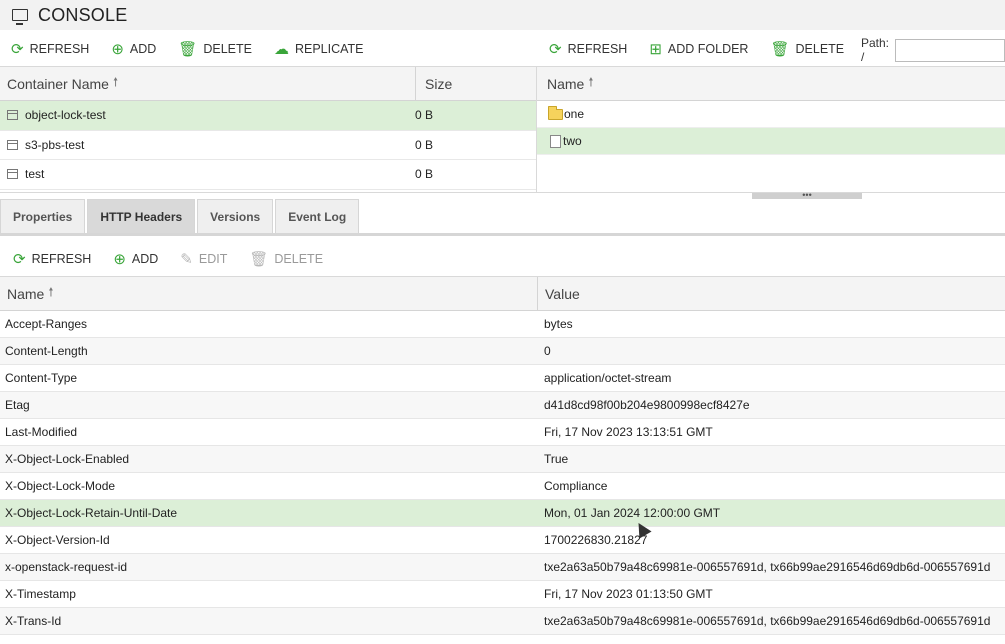 The height and width of the screenshot is (644, 1005). Describe the element at coordinates (502, 486) in the screenshot. I see `table-row: X-Object-Lock-Mode Compliance` at that location.